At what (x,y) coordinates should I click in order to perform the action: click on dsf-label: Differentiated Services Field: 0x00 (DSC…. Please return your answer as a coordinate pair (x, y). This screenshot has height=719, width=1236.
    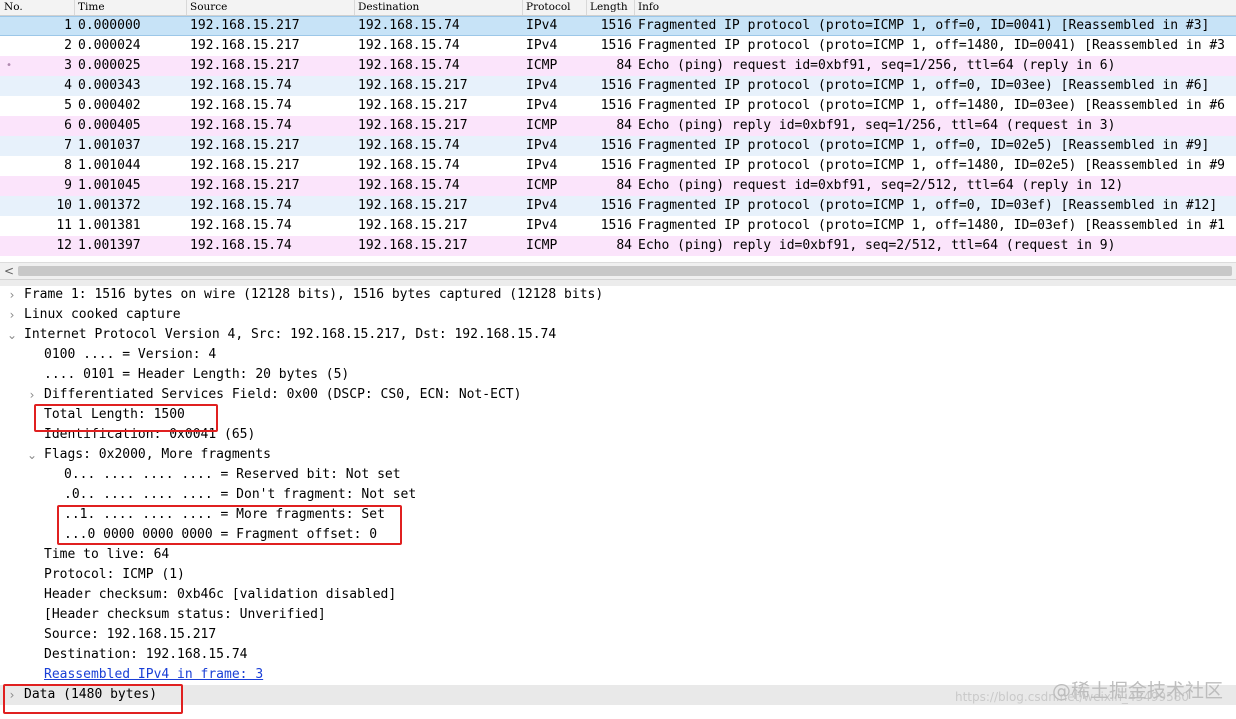
    Looking at the image, I should click on (283, 394).